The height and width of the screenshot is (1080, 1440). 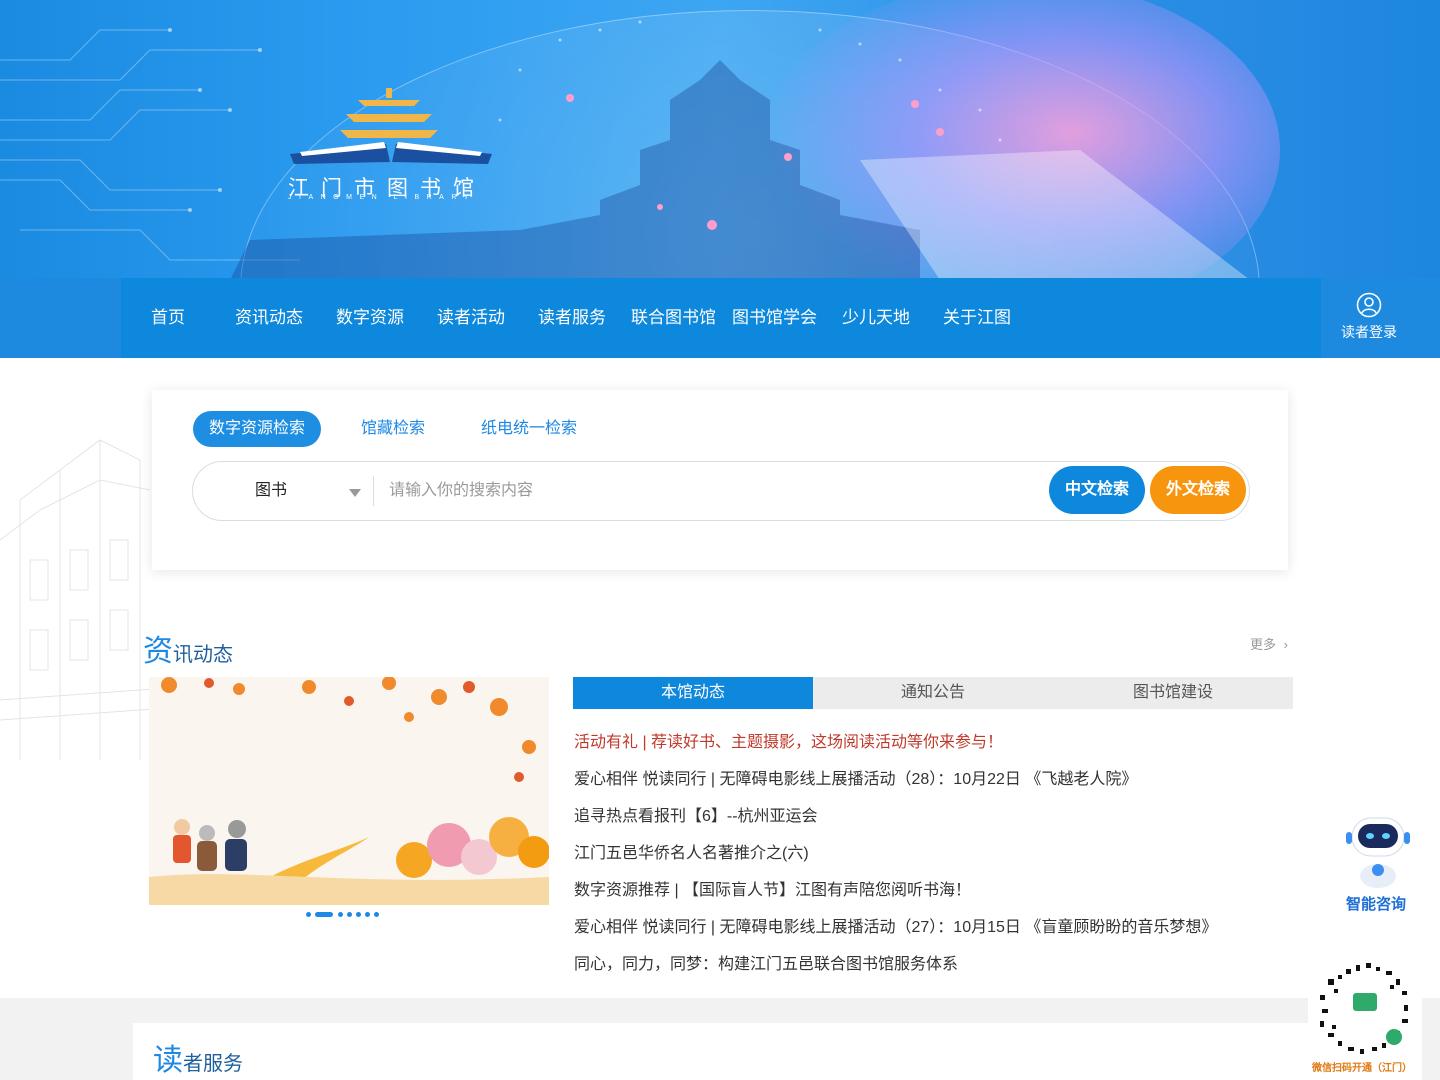 I want to click on search-box: 图书 中文检索 外文检索, so click(x=721, y=491).